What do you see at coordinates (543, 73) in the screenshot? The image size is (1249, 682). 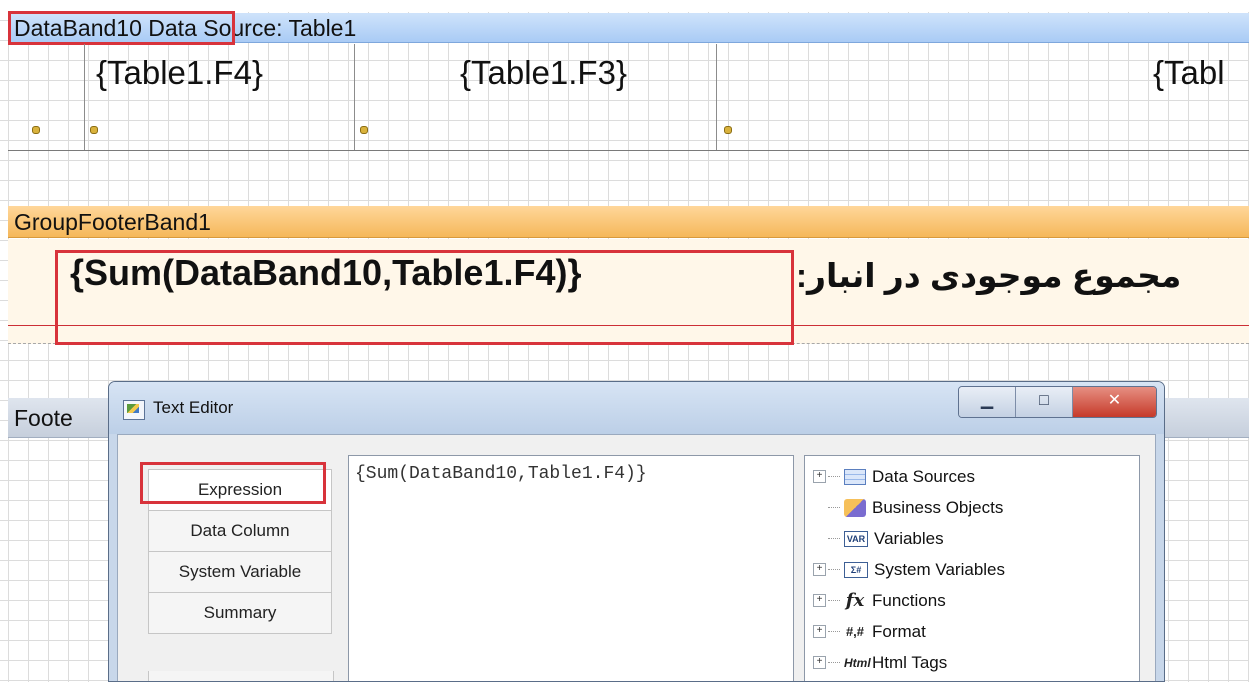 I see `field-table1-f3: {Table1.F3}` at bounding box center [543, 73].